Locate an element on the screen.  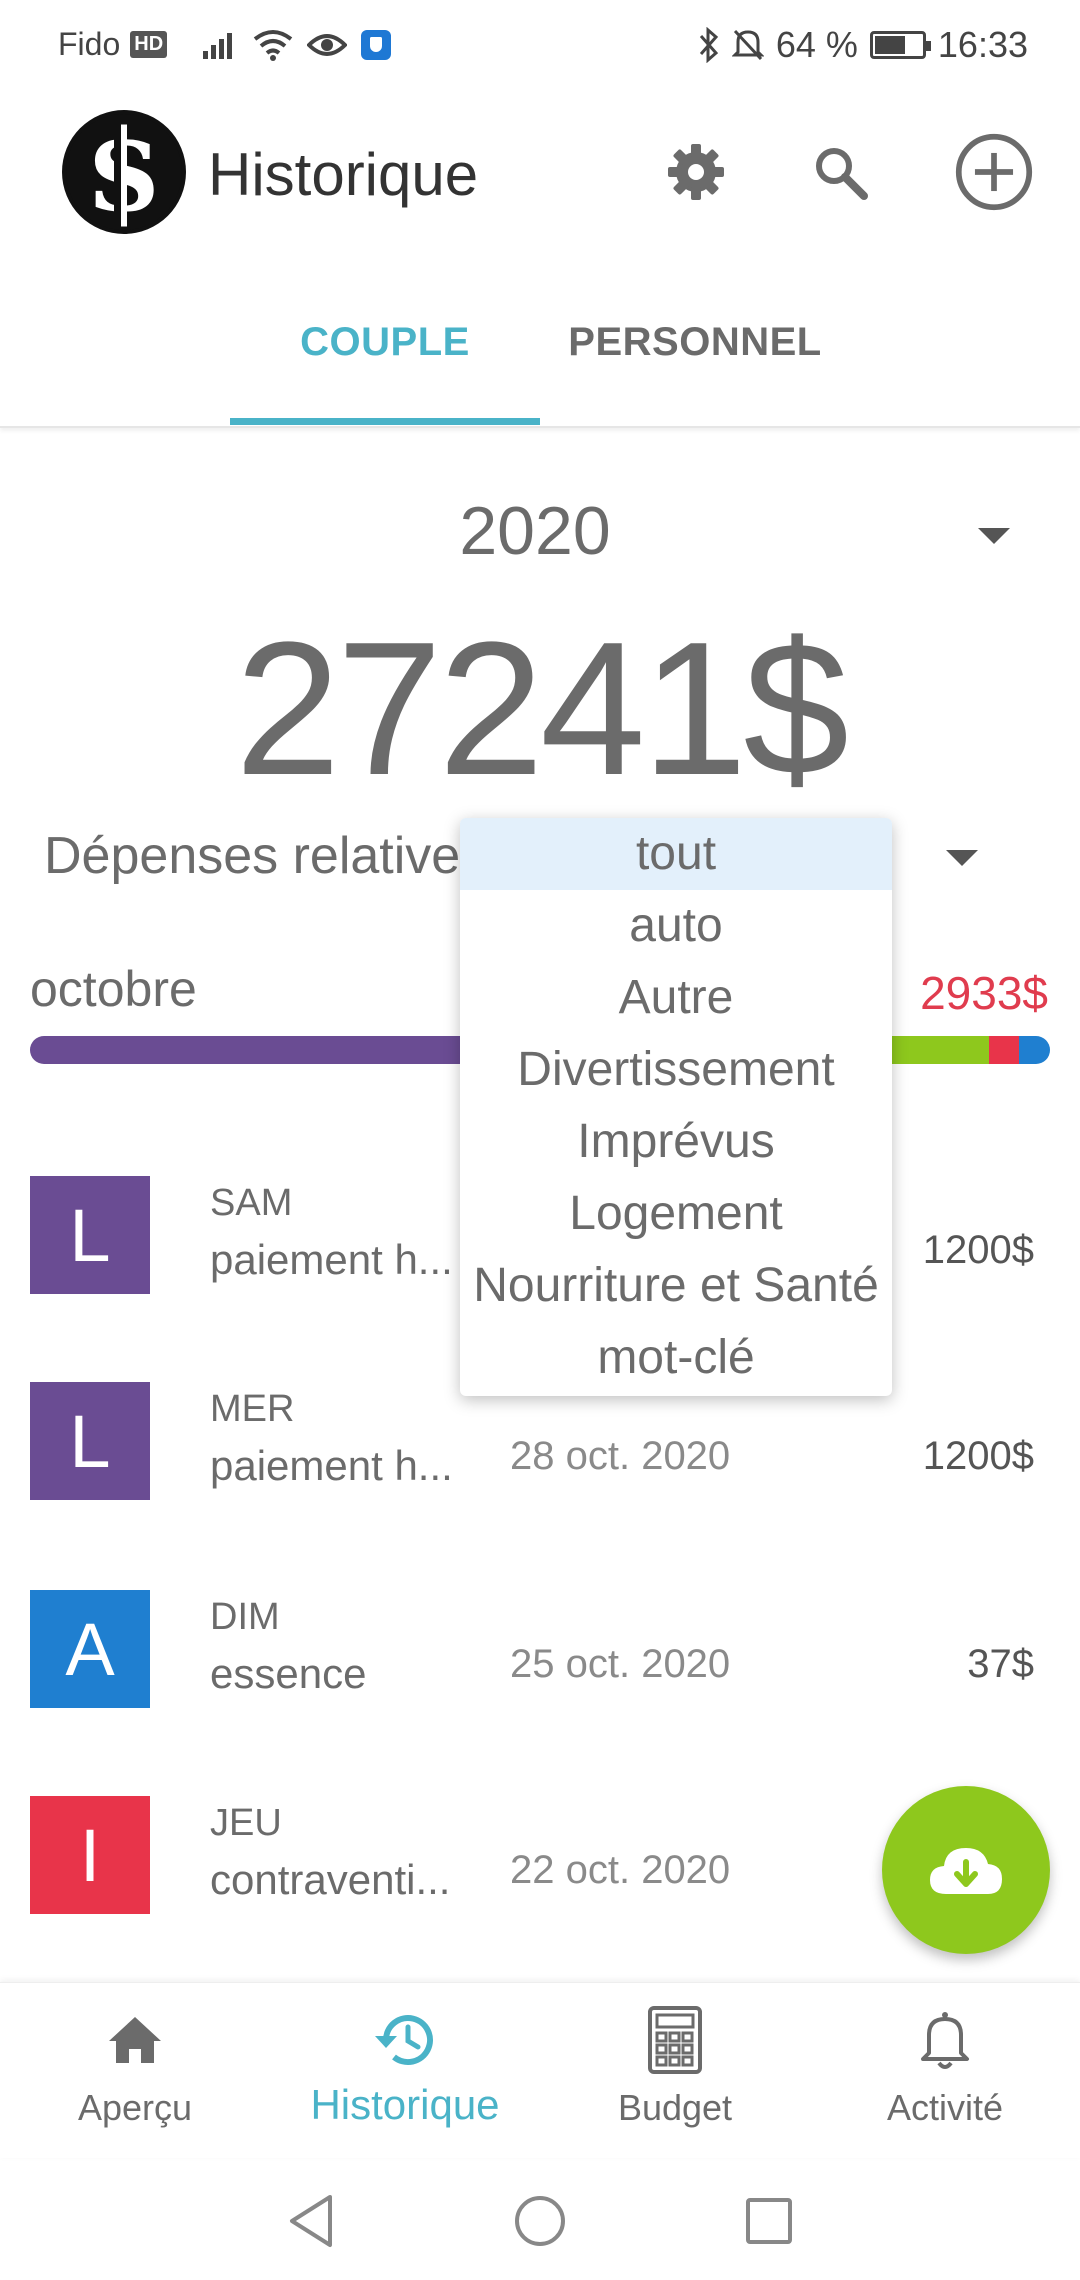
settings-icon is located at coordinates (696, 172).